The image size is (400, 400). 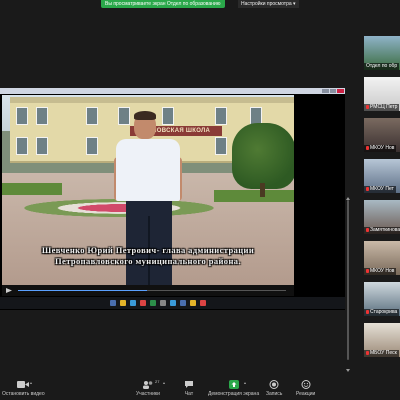 I want to click on maximize-icon, so click(x=333, y=91).